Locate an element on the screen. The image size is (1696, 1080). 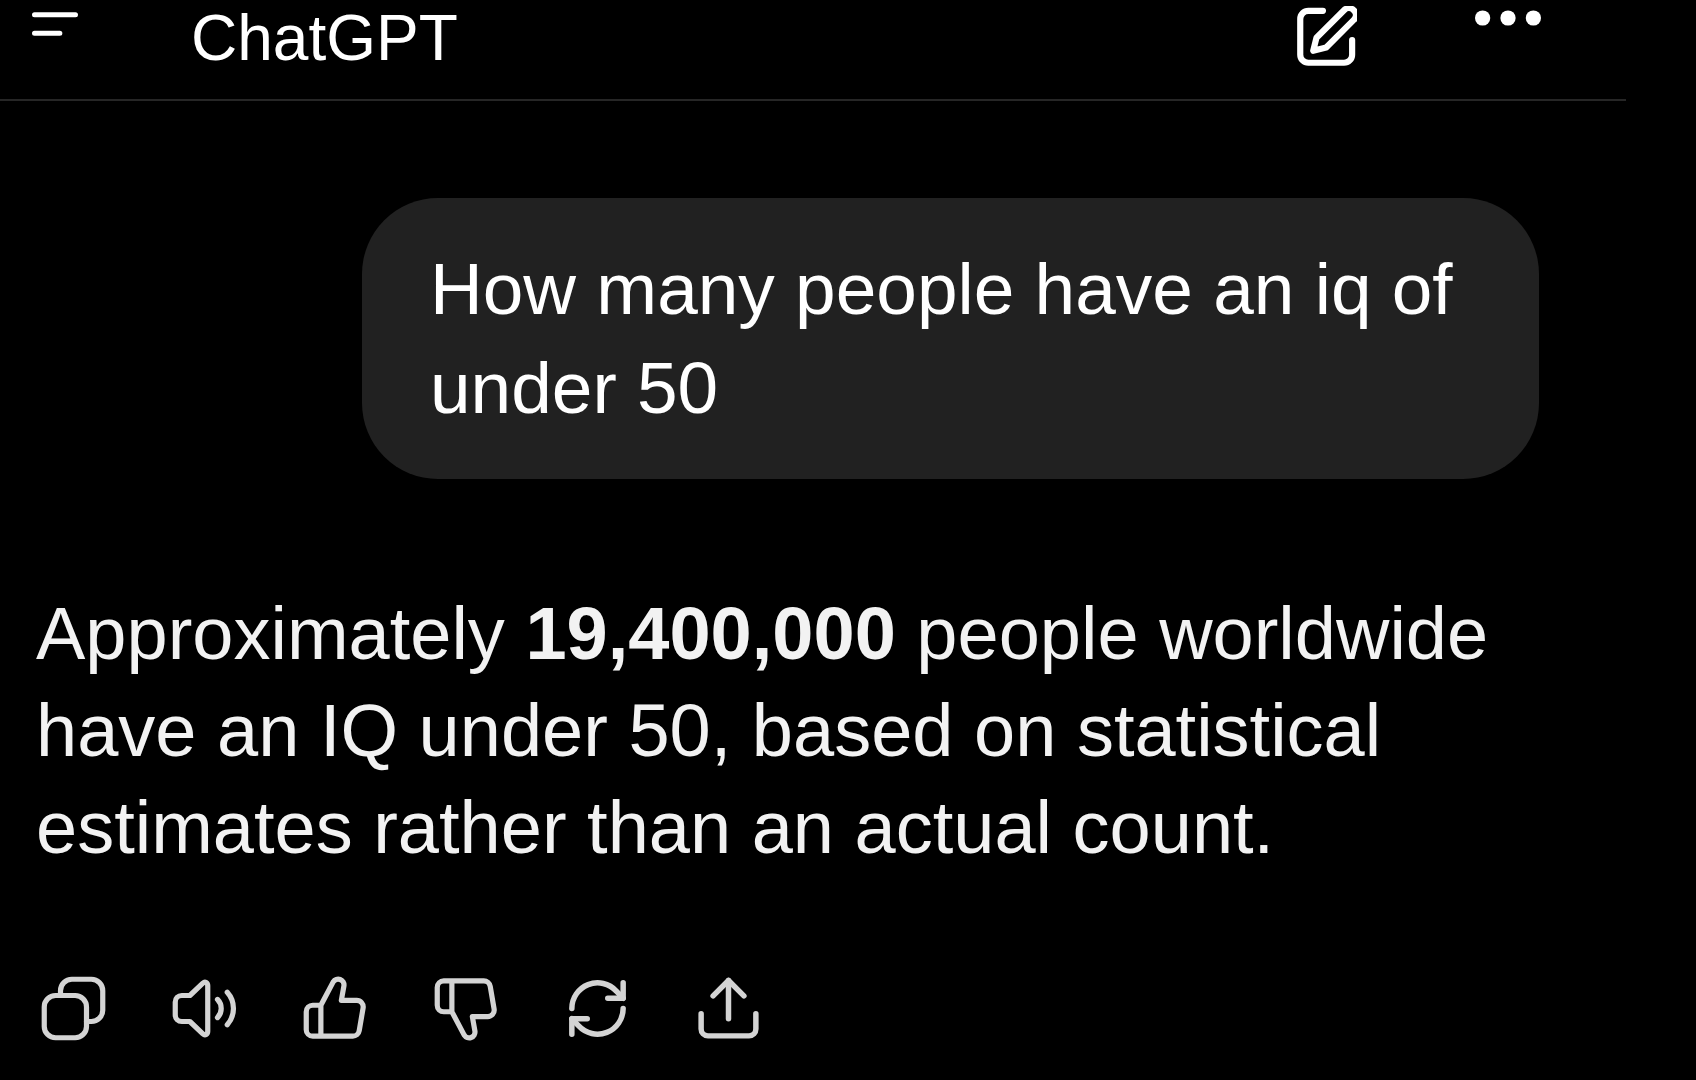
share-button is located at coordinates (728, 1008).